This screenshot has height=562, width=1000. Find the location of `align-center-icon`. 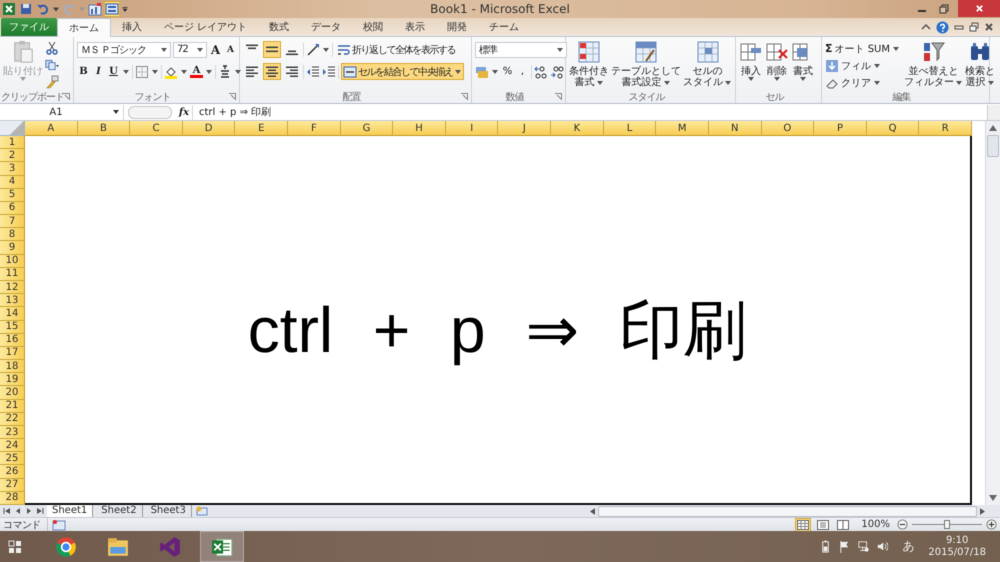

align-center-icon is located at coordinates (272, 71).